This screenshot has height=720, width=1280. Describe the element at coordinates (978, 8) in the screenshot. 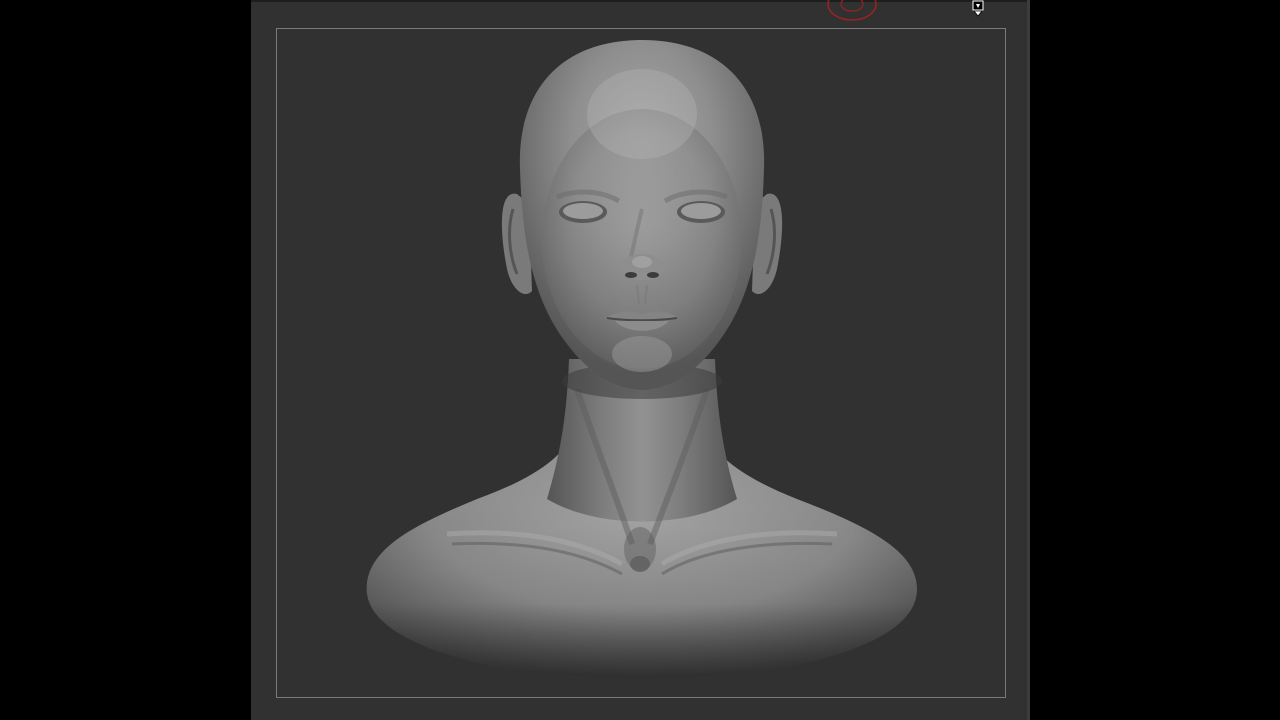

I see `mouse-pointer-icon` at that location.